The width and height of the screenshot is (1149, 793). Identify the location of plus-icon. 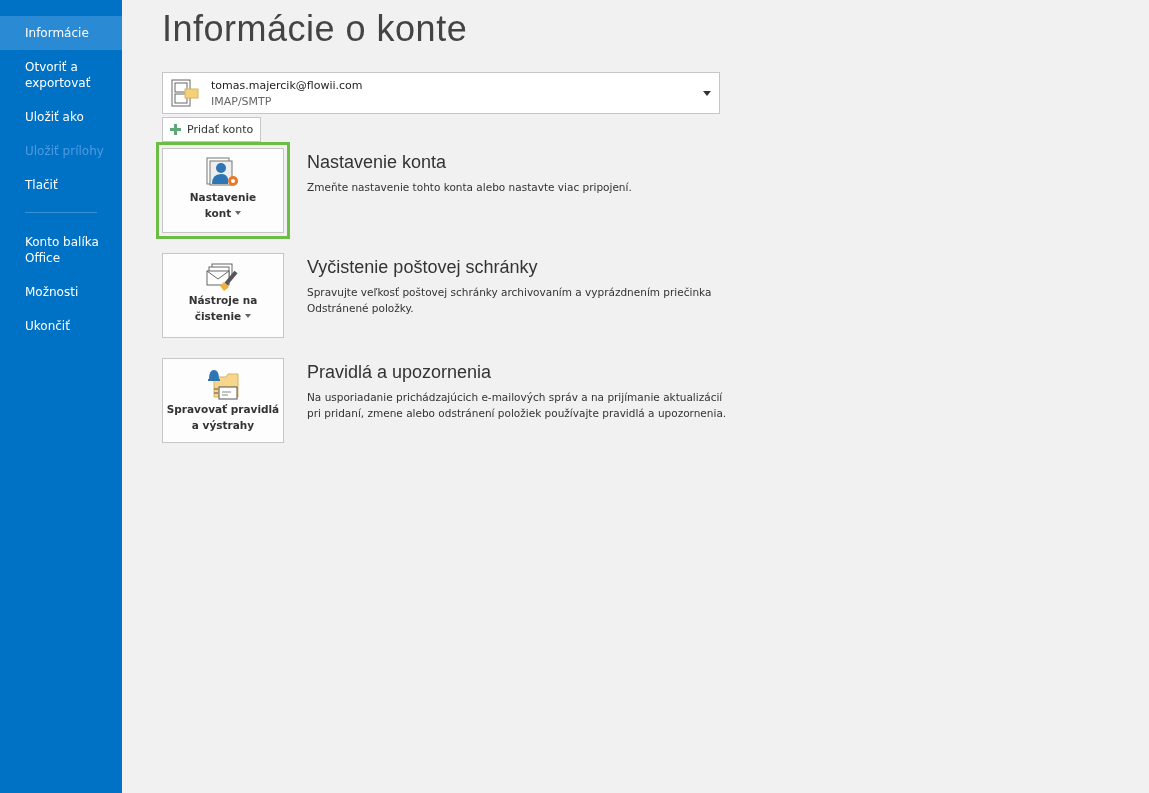
(175, 129).